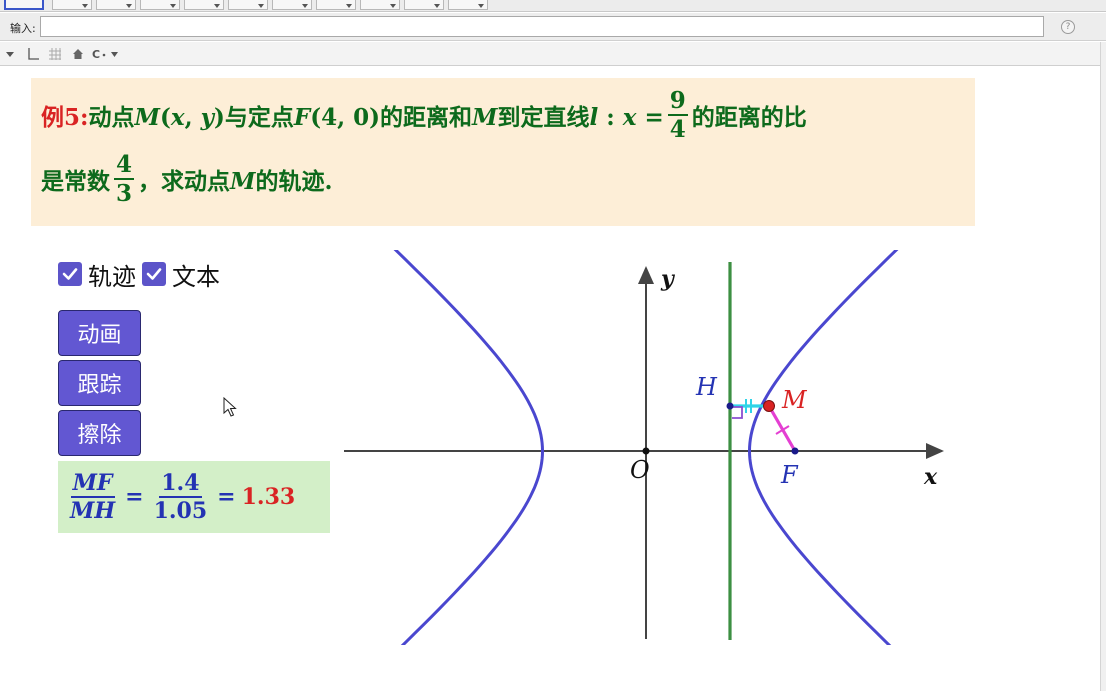 This screenshot has width=1106, height=691. Describe the element at coordinates (99, 333) in the screenshot. I see `animate-button: 动画` at that location.